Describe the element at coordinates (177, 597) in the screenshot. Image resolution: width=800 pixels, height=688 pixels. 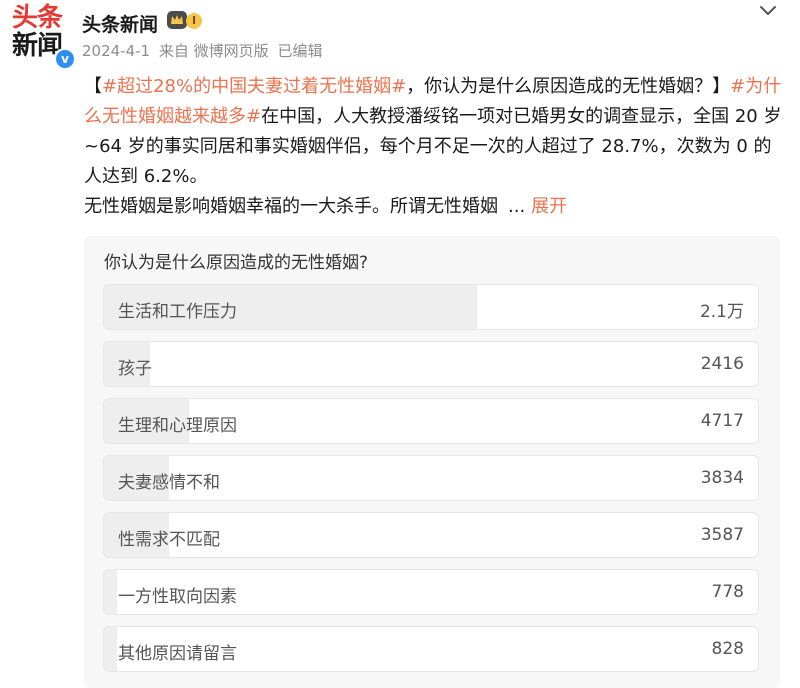
I see `poll-option-label: 一方性取向因素` at that location.